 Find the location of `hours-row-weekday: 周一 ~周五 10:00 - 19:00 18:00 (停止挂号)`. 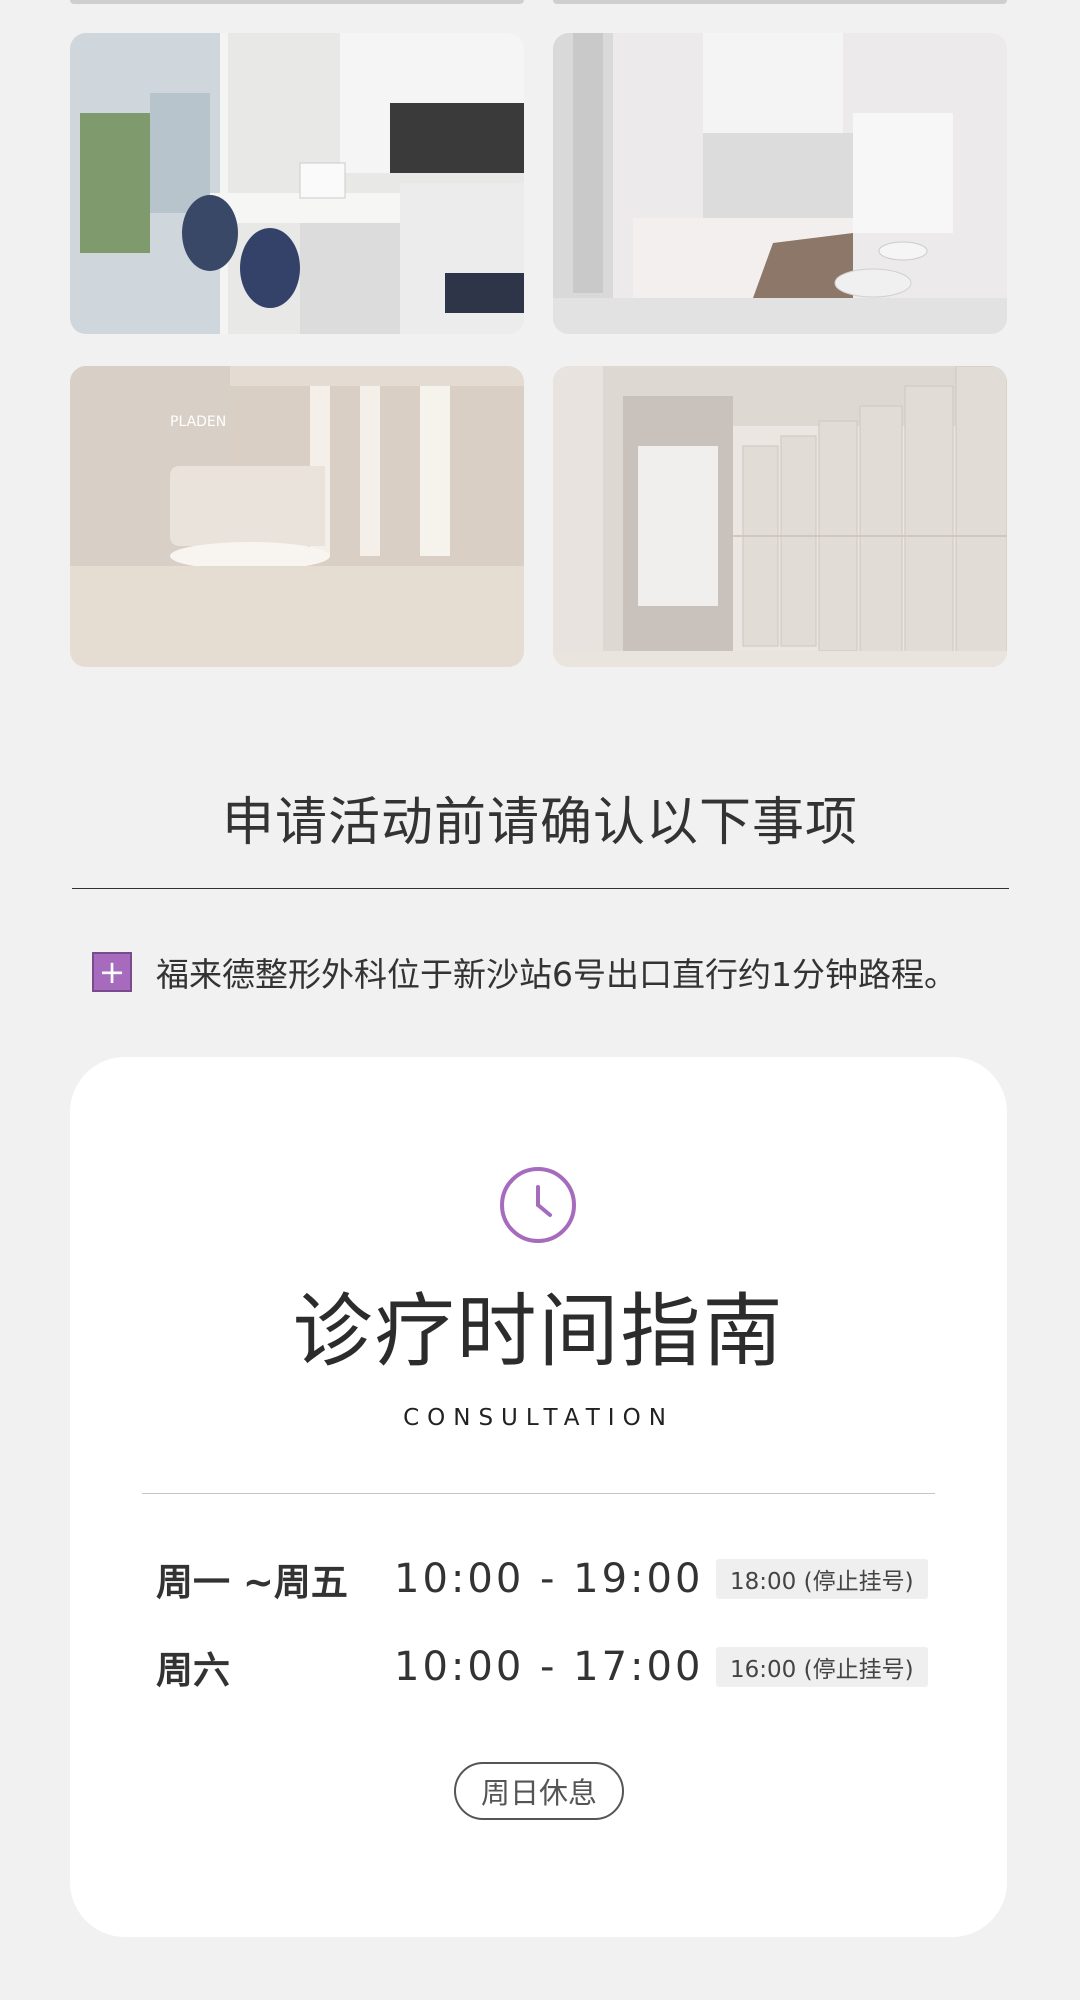

hours-row-weekday: 周一 ~周五 10:00 - 19:00 18:00 (停止挂号) is located at coordinates (542, 1579).